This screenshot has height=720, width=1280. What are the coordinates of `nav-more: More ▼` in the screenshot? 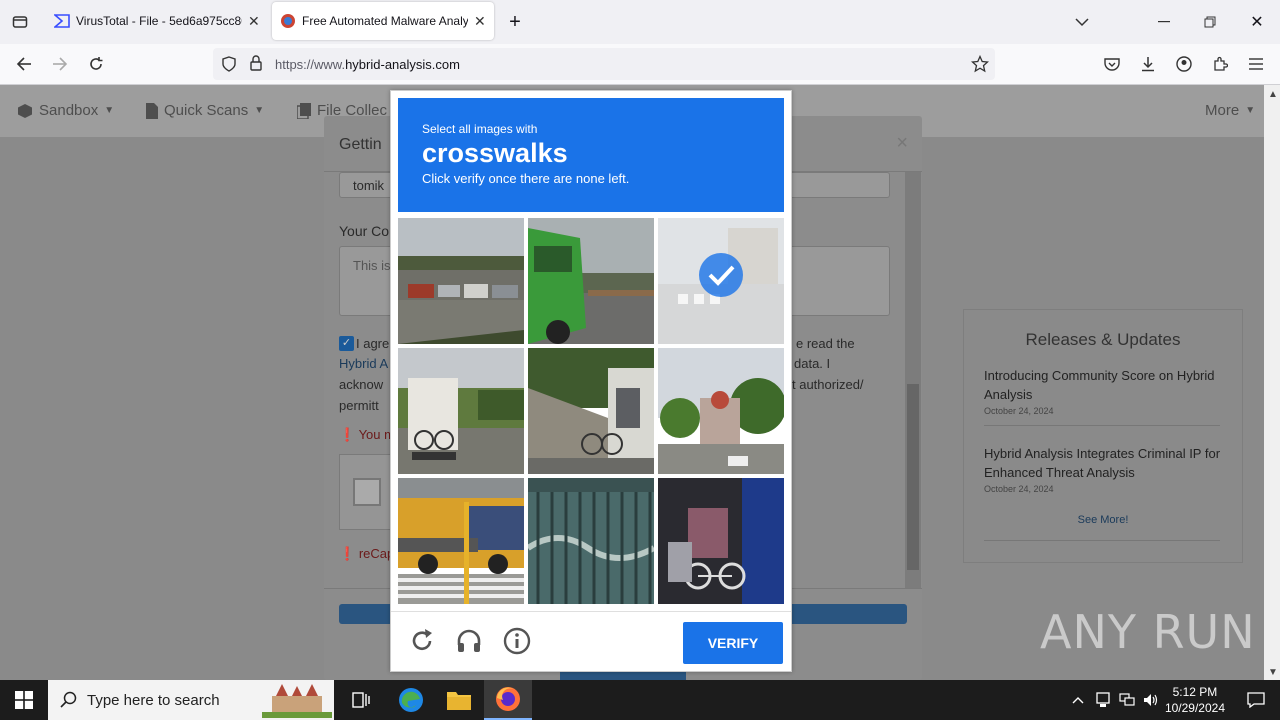 It's located at (1230, 110).